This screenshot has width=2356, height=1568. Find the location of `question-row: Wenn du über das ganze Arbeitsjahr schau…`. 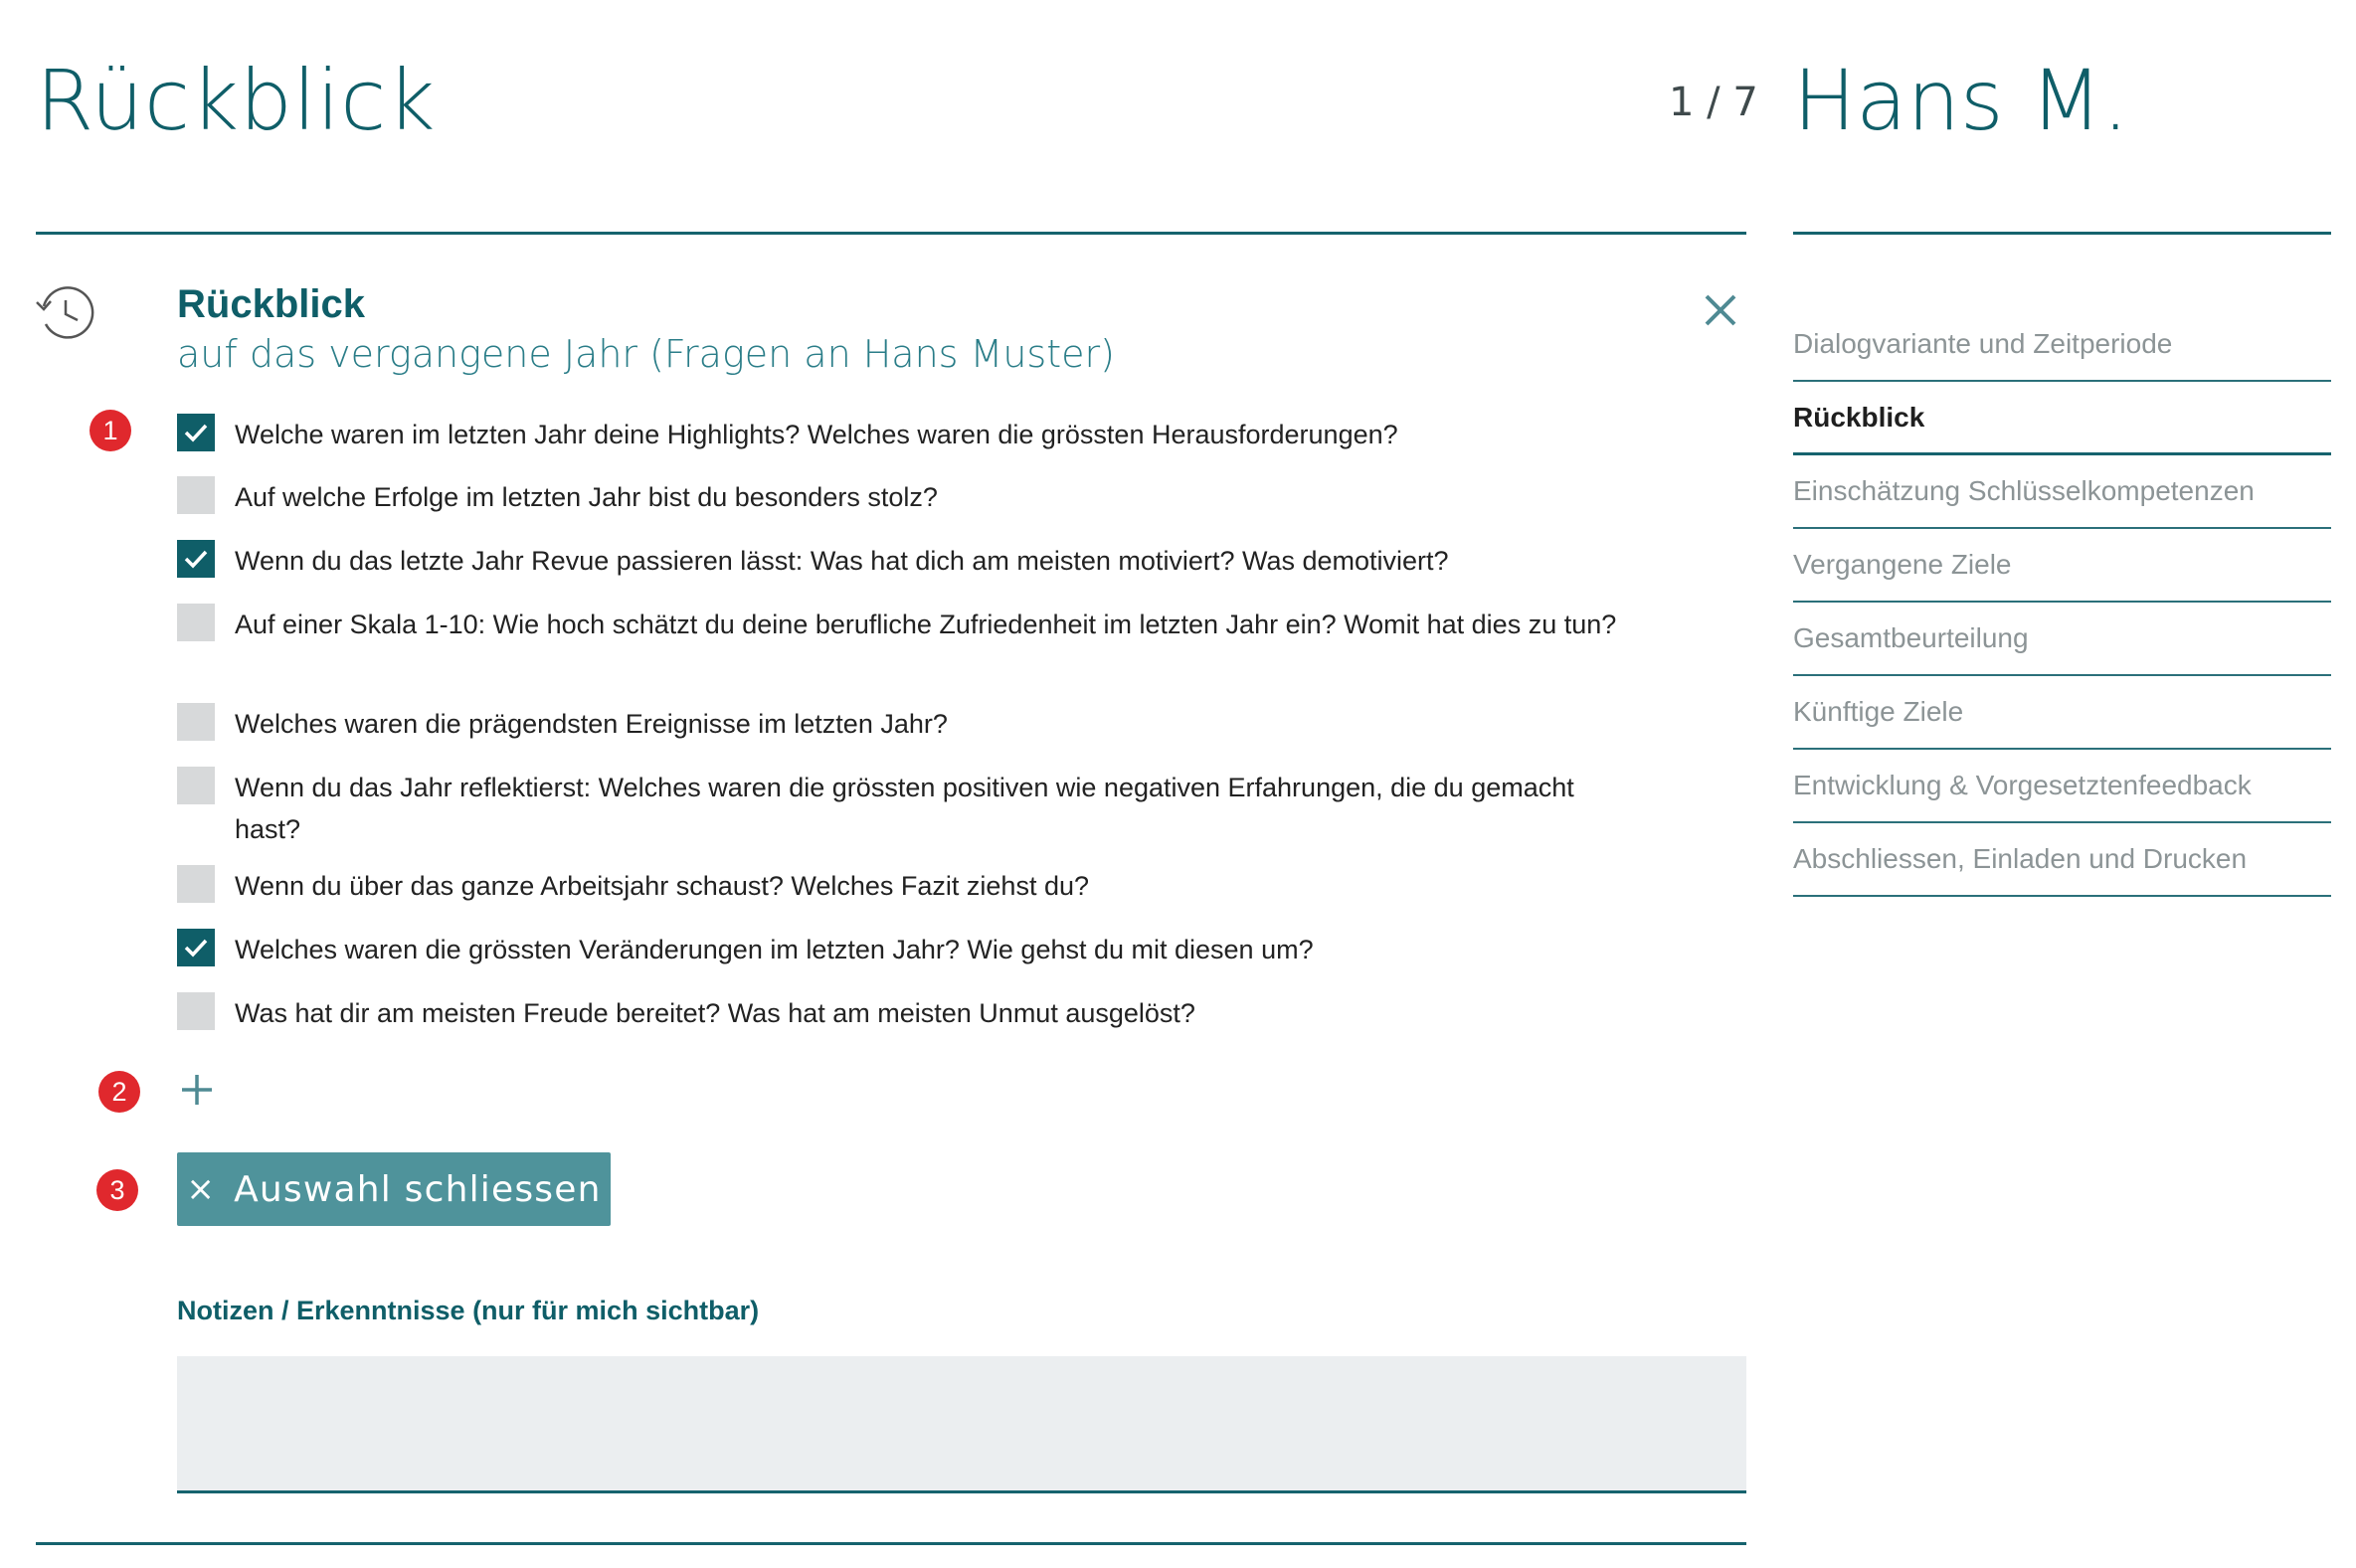

question-row: Wenn du über das ganze Arbeitsjahr schau… is located at coordinates (912, 886).